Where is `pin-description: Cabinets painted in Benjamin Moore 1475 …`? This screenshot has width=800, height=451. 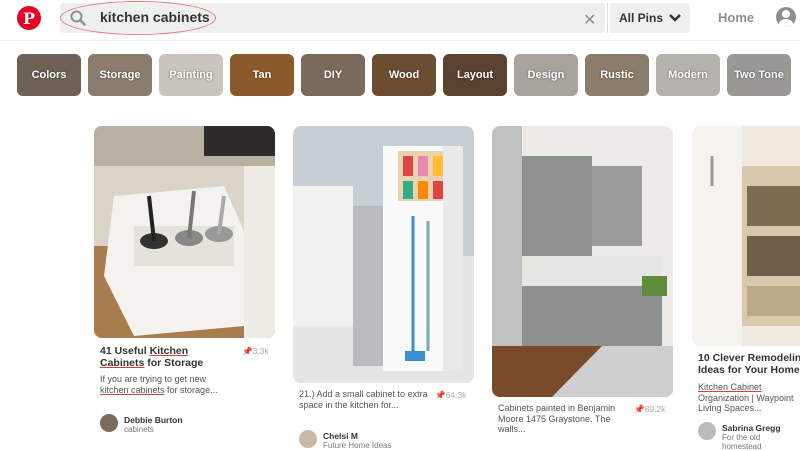 pin-description: Cabinets painted in Benjamin Moore 1475 … is located at coordinates (557, 418).